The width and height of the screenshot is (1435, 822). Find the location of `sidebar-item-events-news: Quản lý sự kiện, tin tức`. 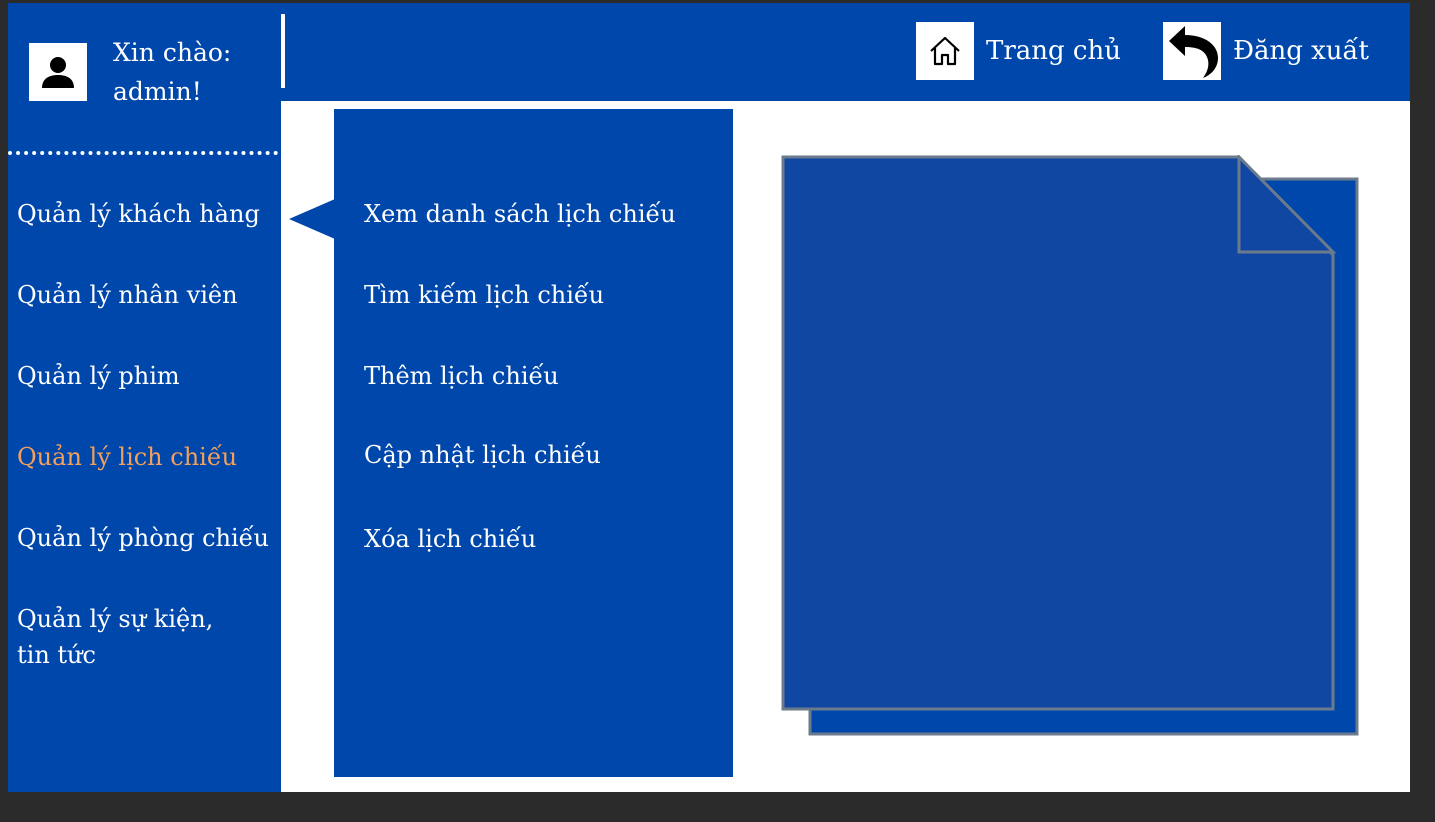

sidebar-item-events-news: Quản lý sự kiện, tin tức is located at coordinates (148, 637).